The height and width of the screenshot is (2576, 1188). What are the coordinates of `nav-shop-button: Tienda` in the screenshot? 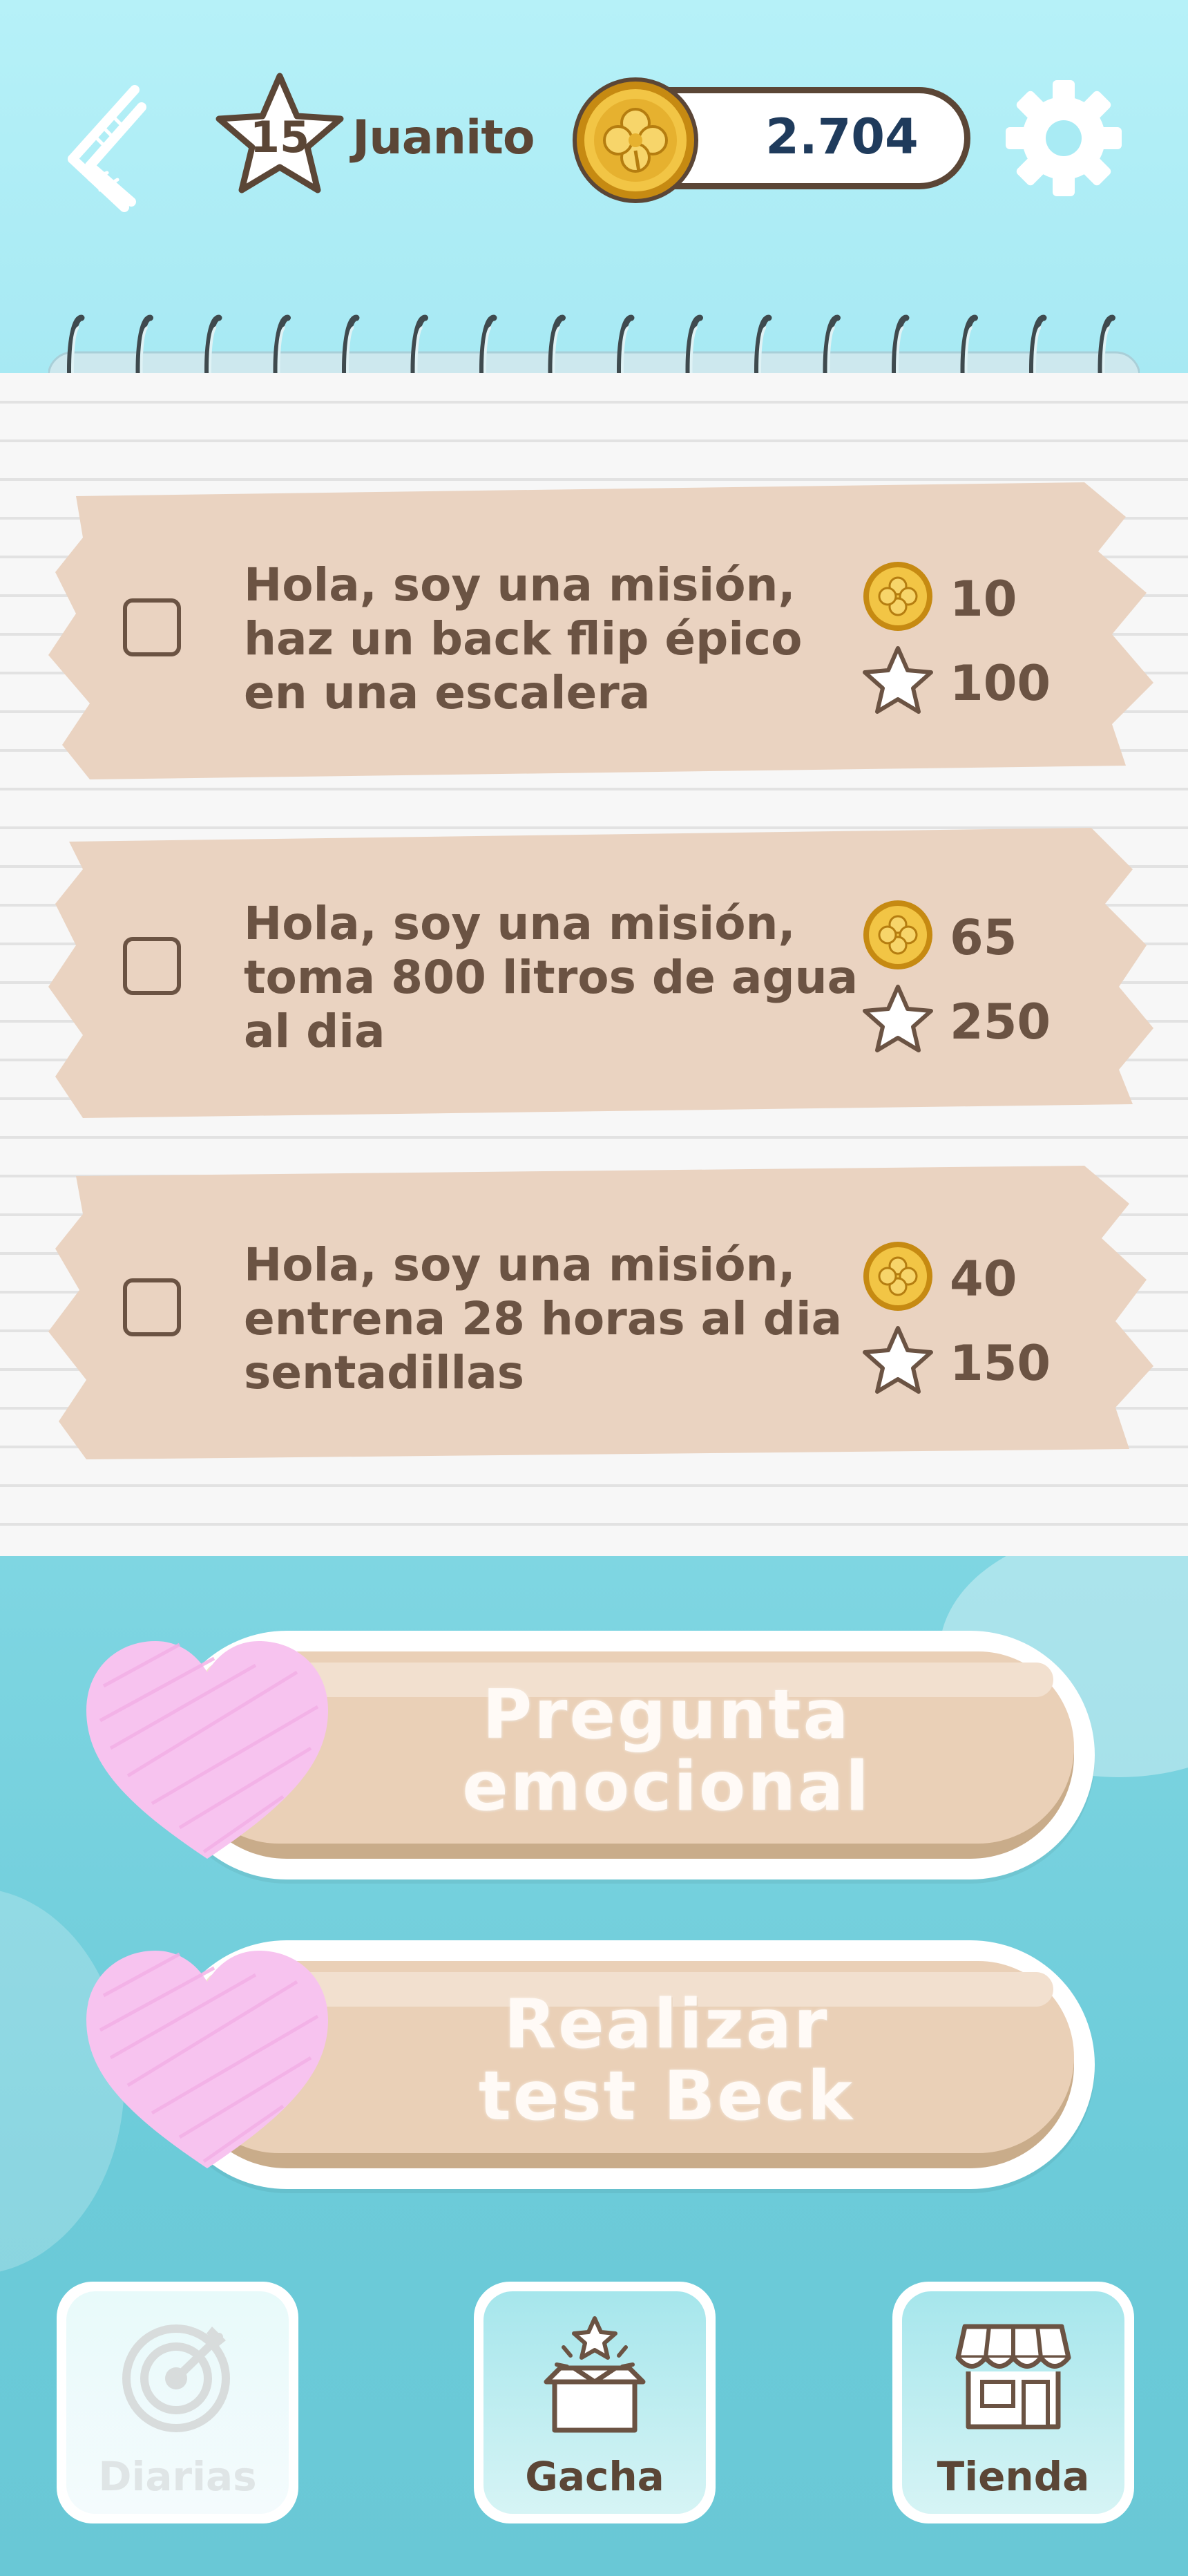 It's located at (1013, 2402).